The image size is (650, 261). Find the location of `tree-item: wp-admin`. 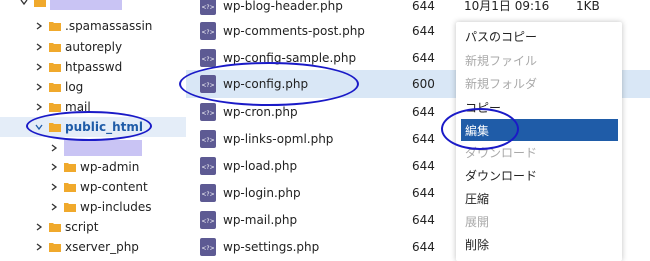

tree-item: wp-admin is located at coordinates (93, 167).